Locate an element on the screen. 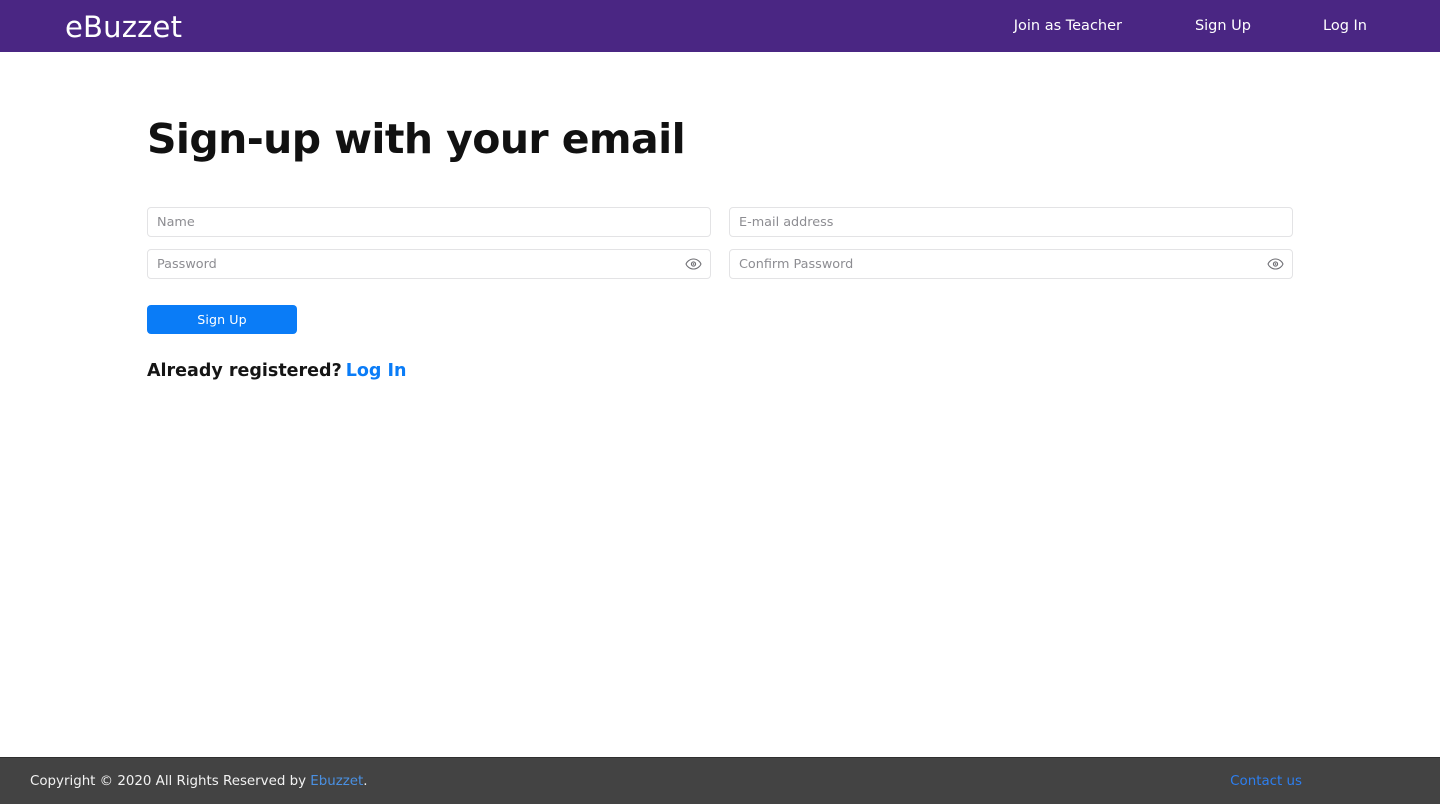 The width and height of the screenshot is (1440, 804). contact-us-link: Contact us is located at coordinates (1266, 782).